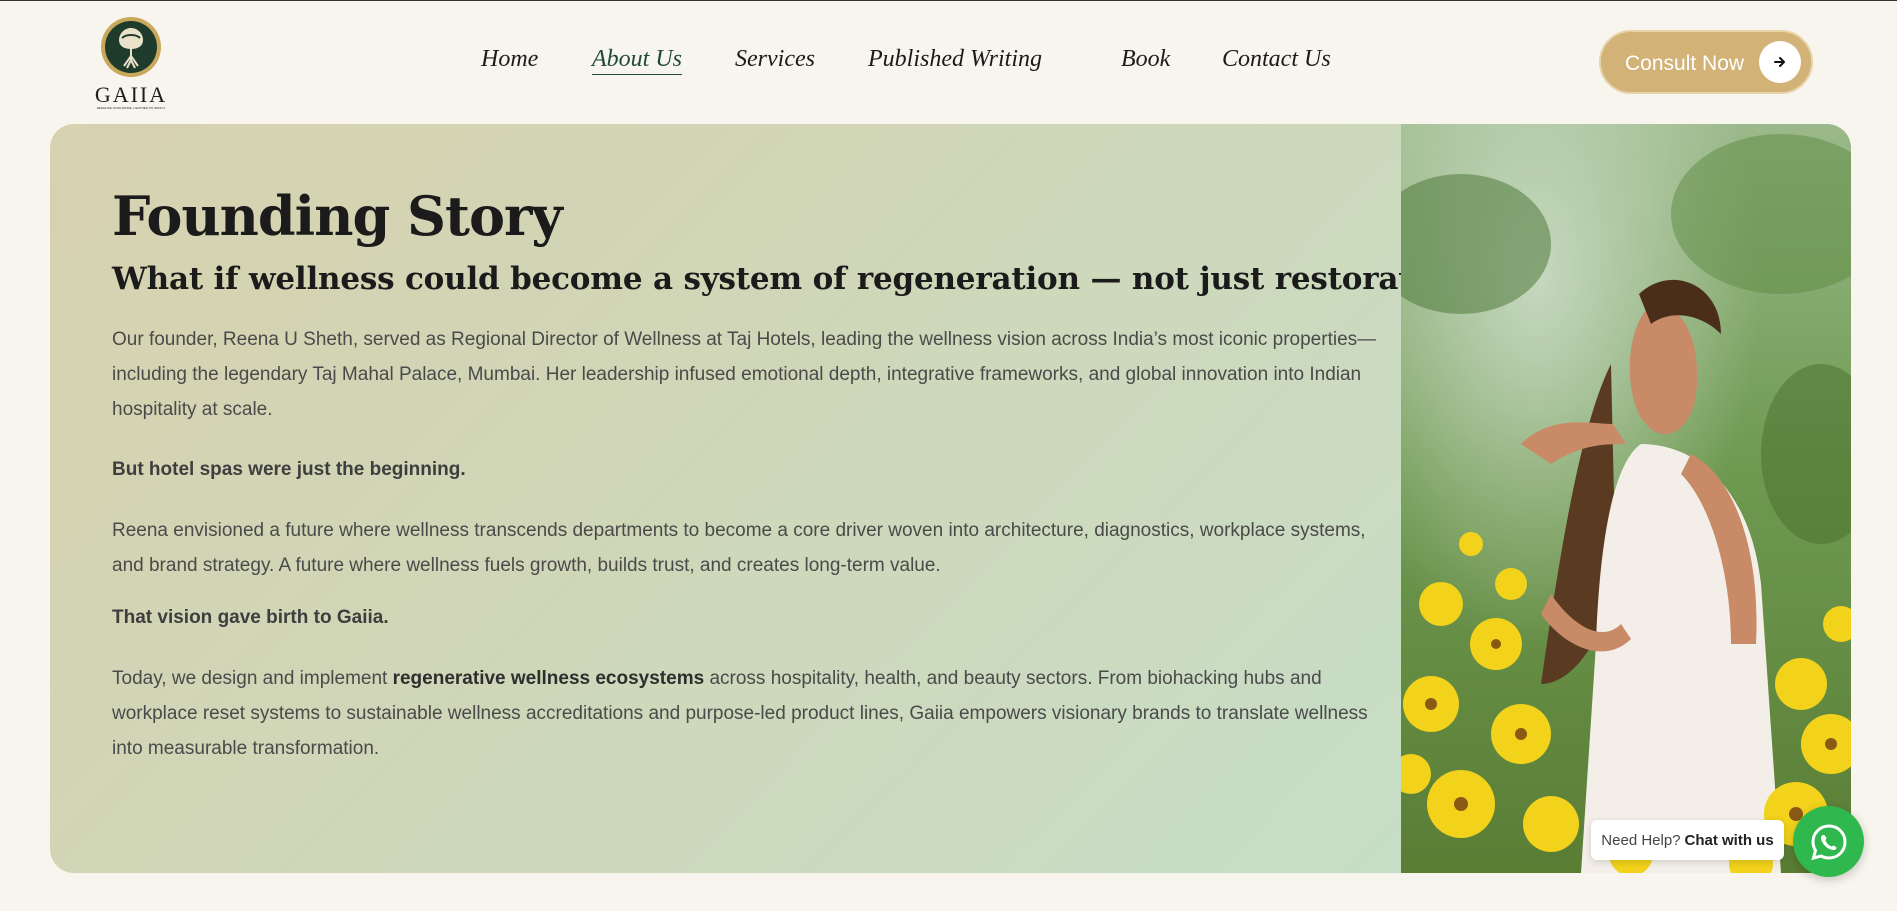 The width and height of the screenshot is (1897, 911). What do you see at coordinates (775, 59) in the screenshot?
I see `nav-services: Services` at bounding box center [775, 59].